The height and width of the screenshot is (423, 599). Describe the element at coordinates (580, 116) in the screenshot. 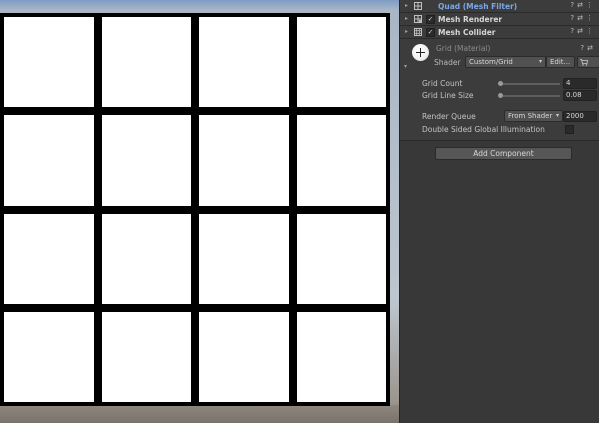

I see `render-queue-field: 2000` at that location.